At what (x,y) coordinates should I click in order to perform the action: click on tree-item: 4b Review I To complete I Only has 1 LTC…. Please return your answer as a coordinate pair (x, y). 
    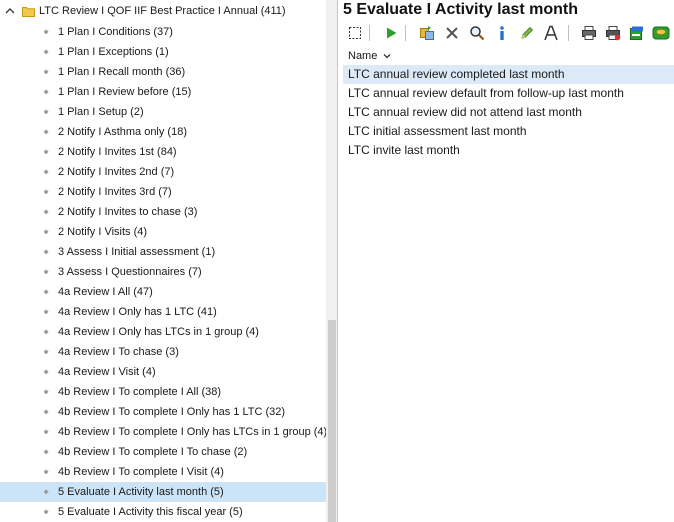
    Looking at the image, I should click on (163, 412).